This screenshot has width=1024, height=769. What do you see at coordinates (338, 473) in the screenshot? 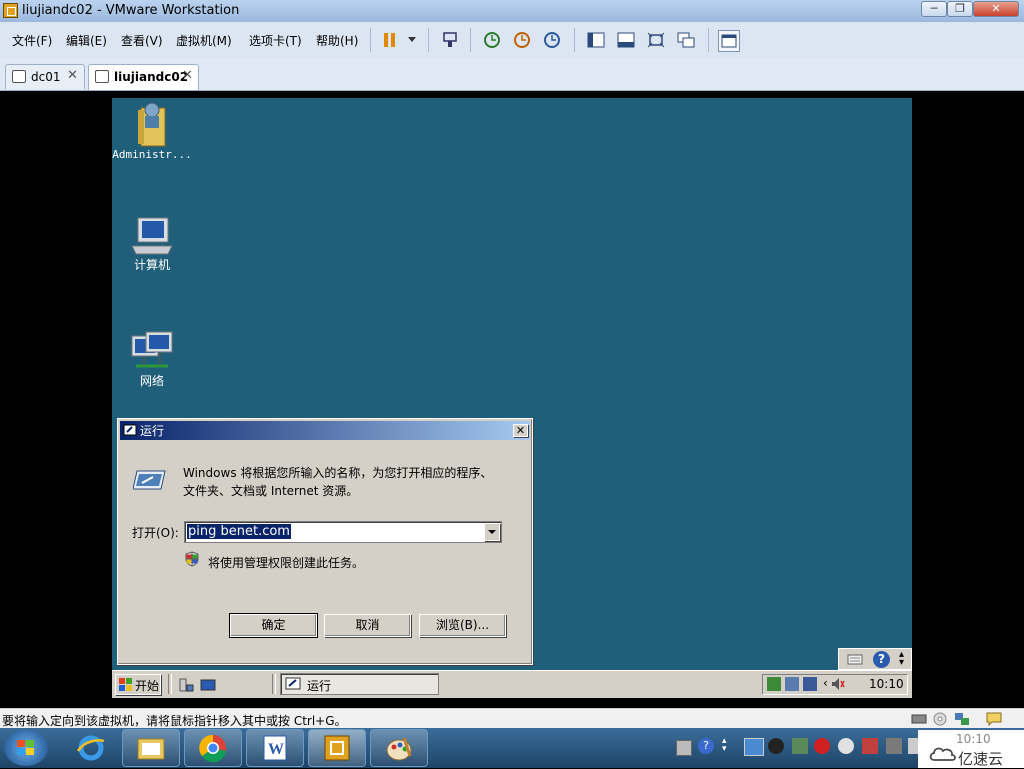
I see `run-description-line1: Windows 将根据您所输入的名称，为您打开相应的程序、` at bounding box center [338, 473].